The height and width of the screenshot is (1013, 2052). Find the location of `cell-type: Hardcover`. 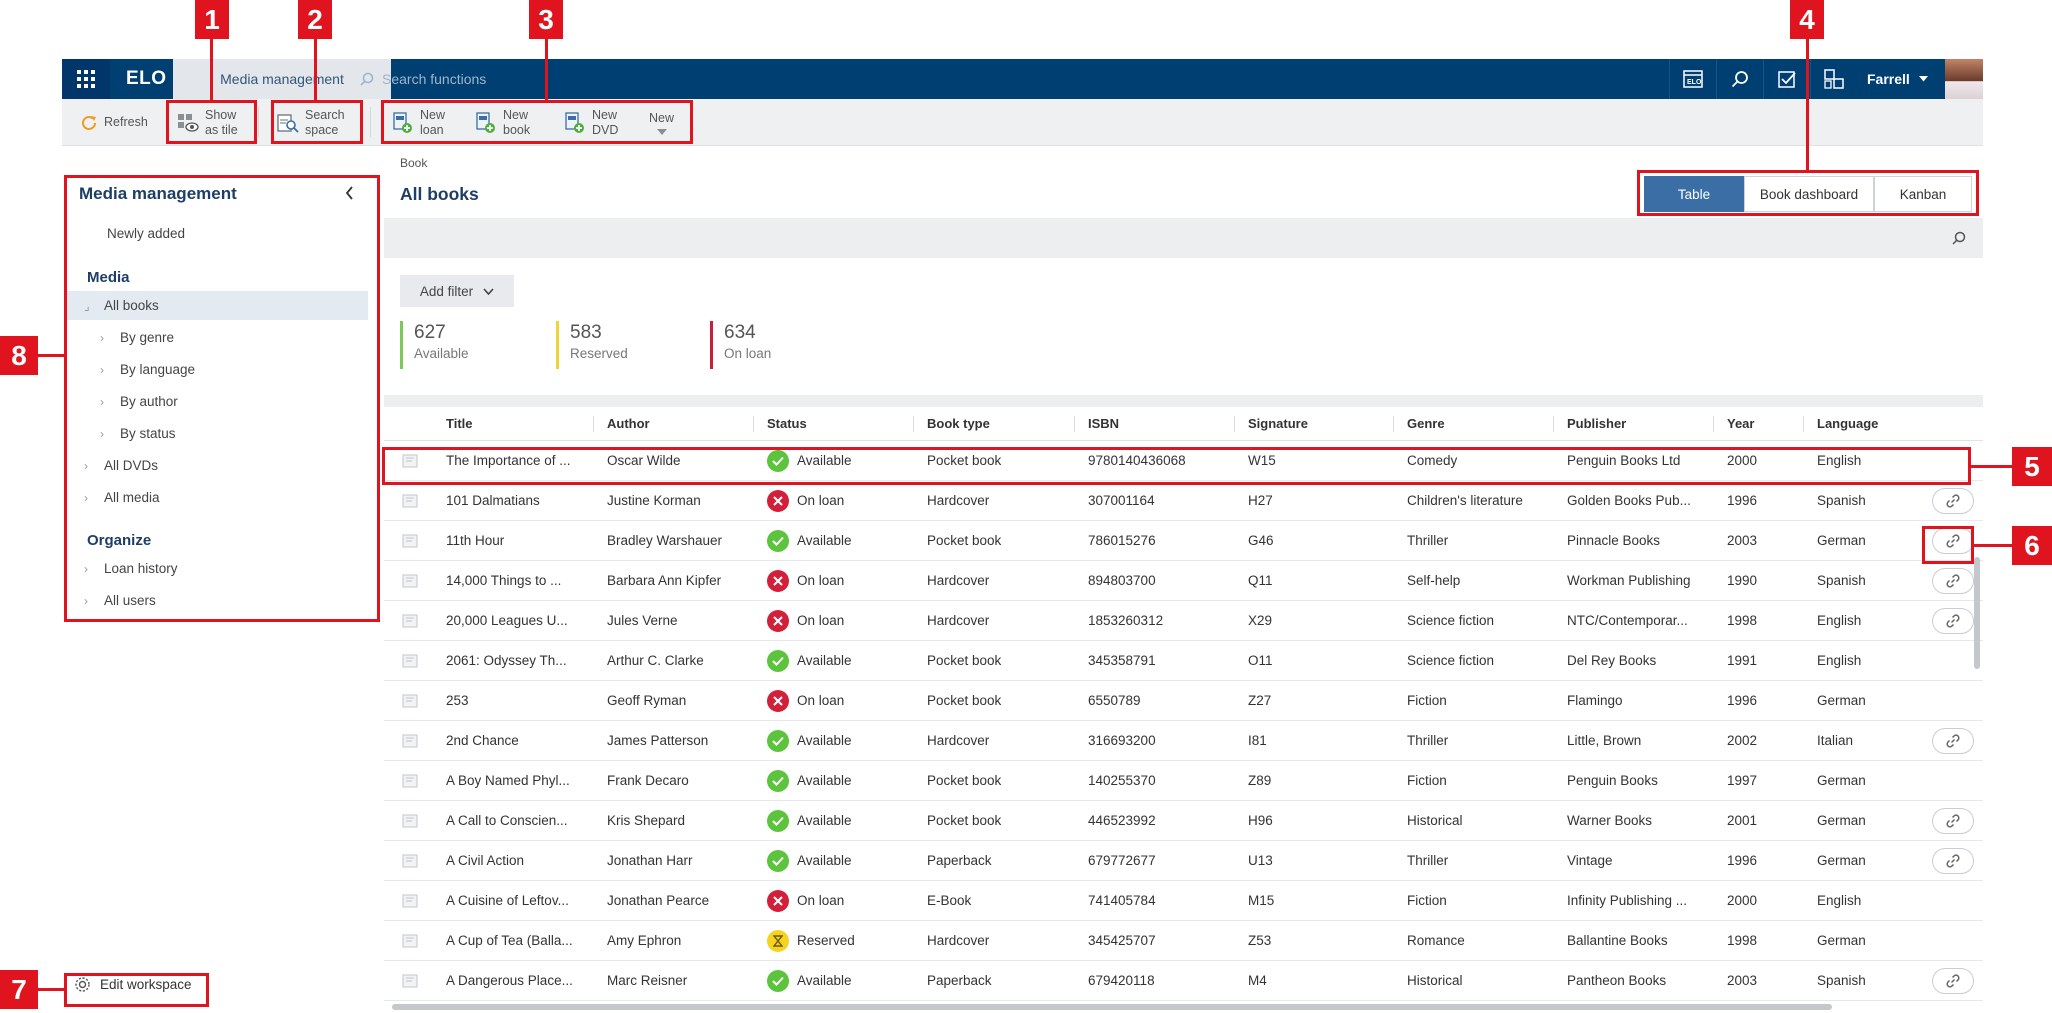

cell-type: Hardcover is located at coordinates (958, 740).